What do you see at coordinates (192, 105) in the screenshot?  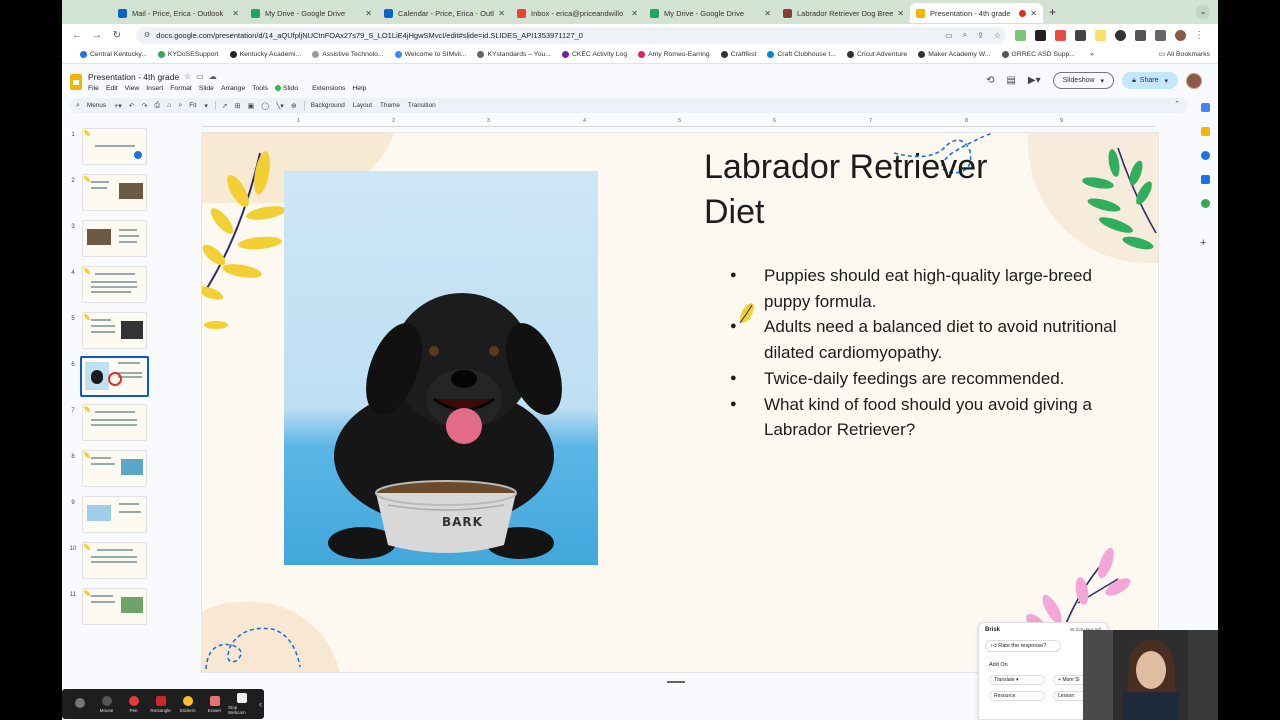 I see `zoom-select: Fit` at bounding box center [192, 105].